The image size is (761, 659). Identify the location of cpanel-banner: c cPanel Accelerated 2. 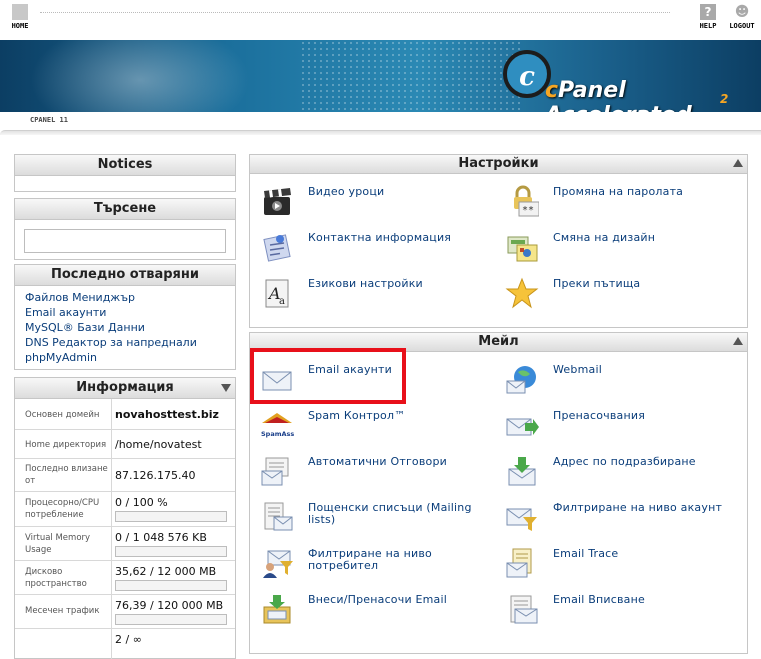
(380, 76).